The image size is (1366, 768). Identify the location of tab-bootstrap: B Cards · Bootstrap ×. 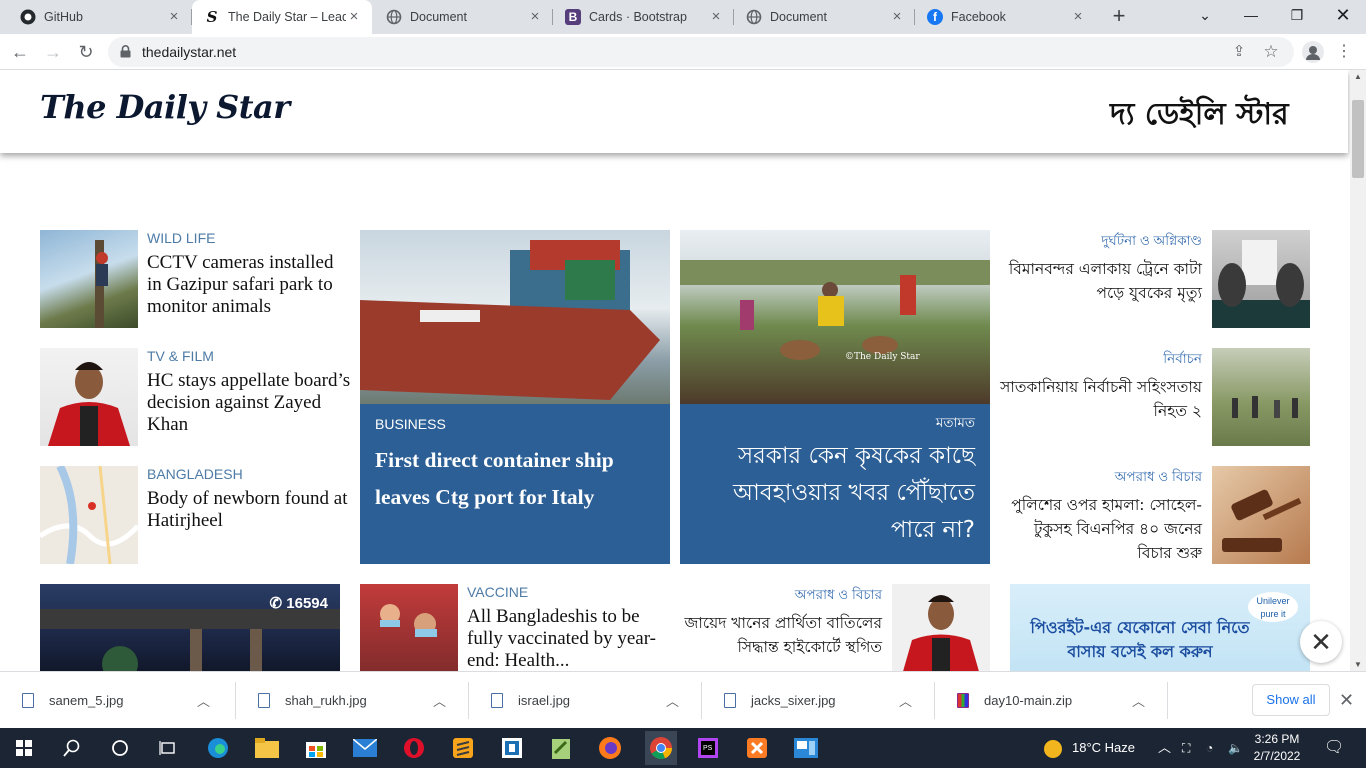
(643, 17).